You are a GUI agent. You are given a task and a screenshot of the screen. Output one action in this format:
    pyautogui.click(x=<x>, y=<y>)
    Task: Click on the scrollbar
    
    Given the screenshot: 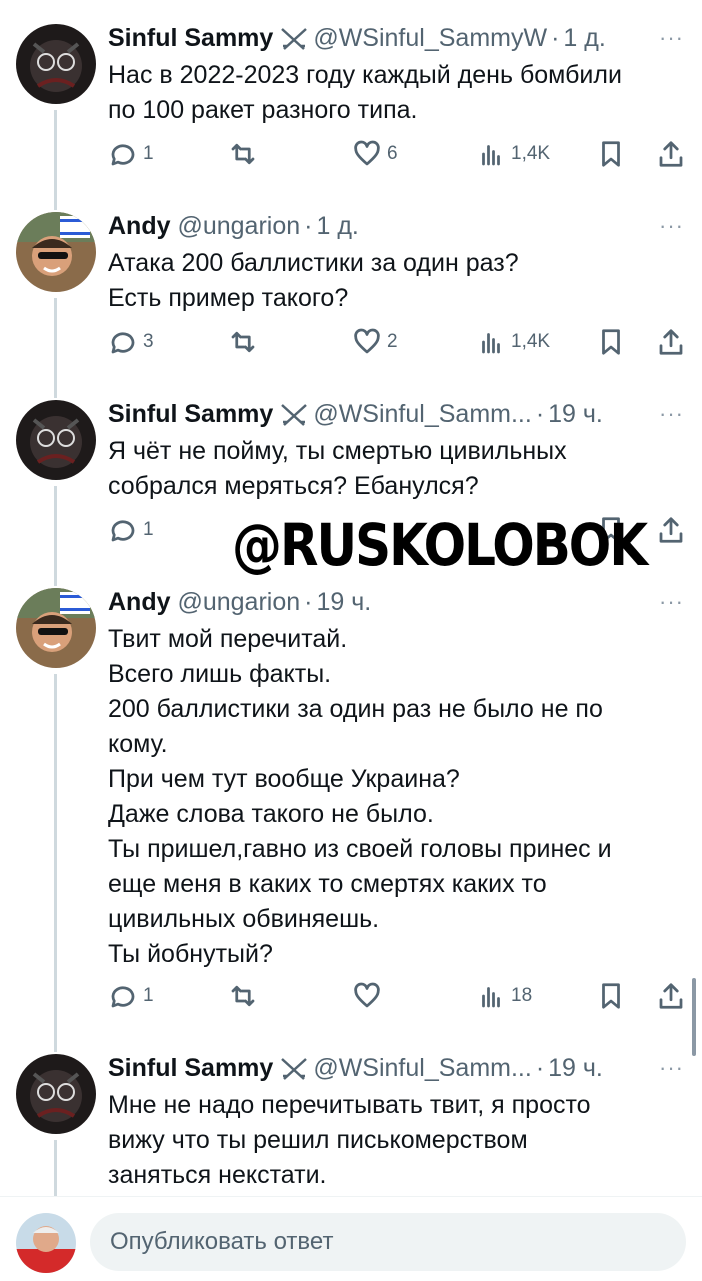 What is the action you would take?
    pyautogui.click(x=694, y=1017)
    